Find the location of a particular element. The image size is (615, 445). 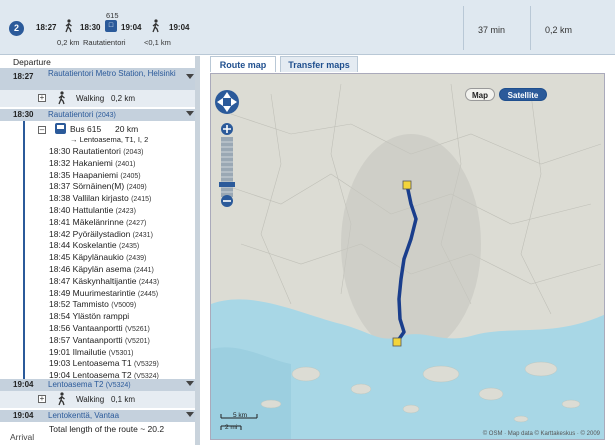

walk-end-distance: <0,1 km is located at coordinates (157, 42).